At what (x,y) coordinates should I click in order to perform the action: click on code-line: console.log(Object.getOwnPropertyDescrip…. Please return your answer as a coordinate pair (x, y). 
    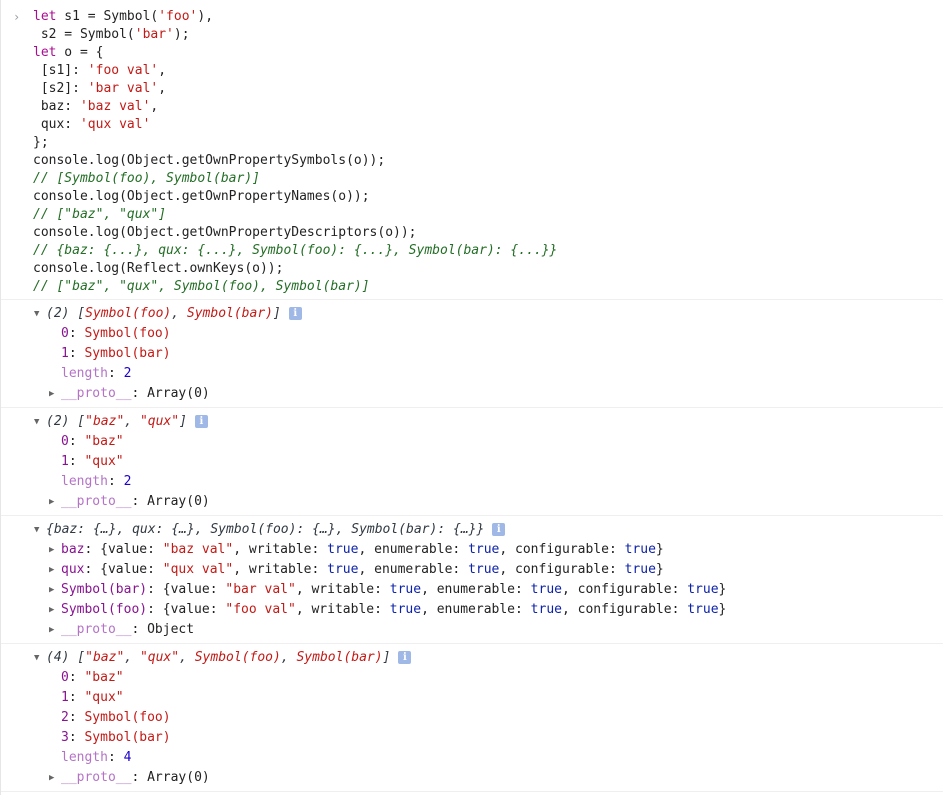
    Looking at the image, I should click on (225, 232).